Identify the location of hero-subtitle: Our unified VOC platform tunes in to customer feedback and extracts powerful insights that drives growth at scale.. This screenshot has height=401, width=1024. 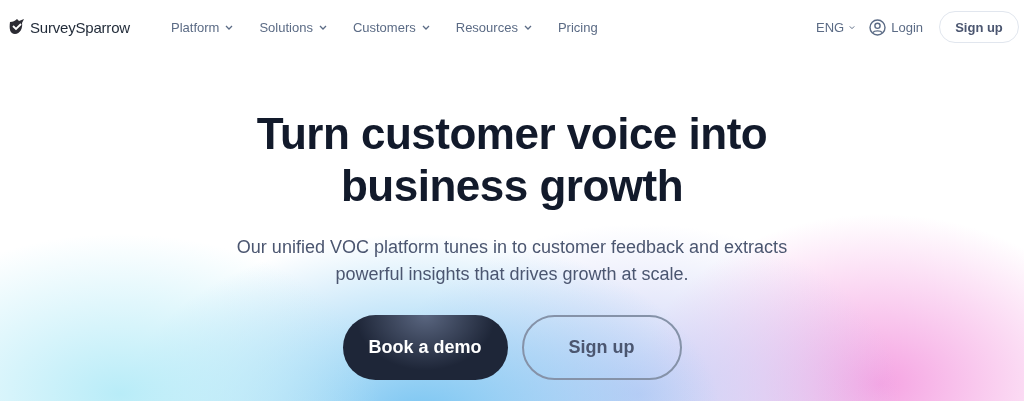
(512, 261).